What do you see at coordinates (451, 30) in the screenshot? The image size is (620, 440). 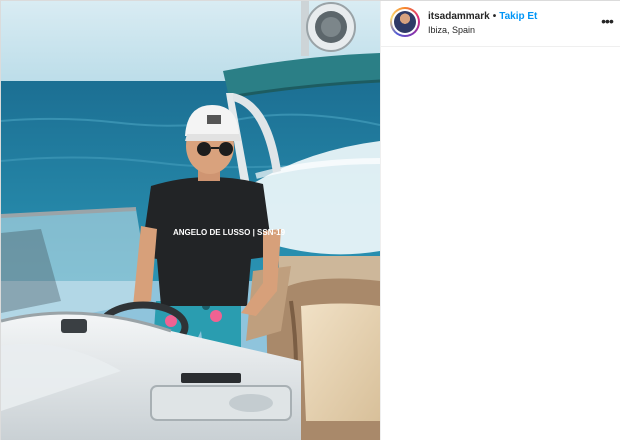 I see `location-link: Ibiza, Spain` at bounding box center [451, 30].